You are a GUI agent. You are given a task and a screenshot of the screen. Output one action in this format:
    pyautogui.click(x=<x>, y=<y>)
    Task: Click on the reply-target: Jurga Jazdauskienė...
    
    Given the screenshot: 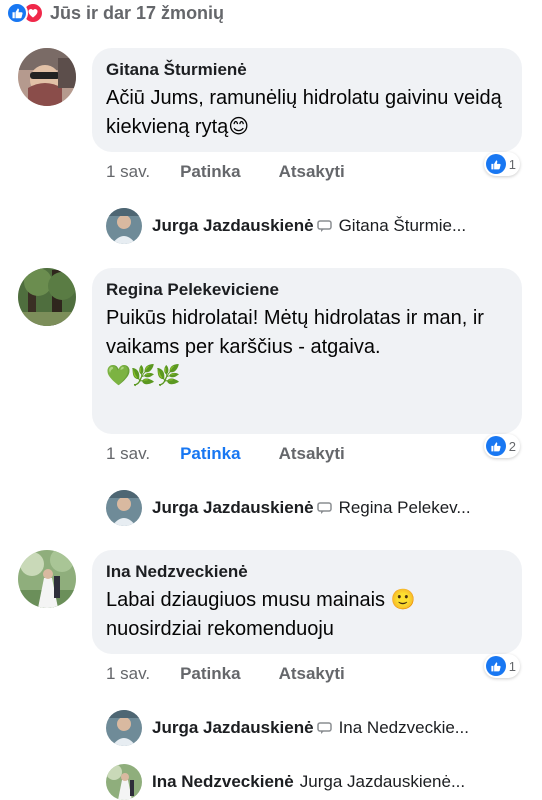 What is the action you would take?
    pyautogui.click(x=382, y=781)
    